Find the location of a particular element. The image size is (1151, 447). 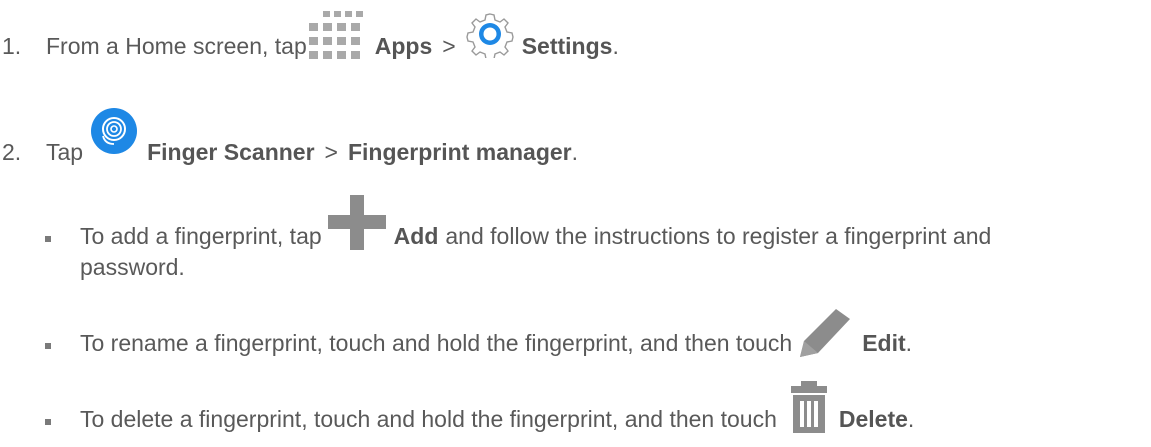

add-label: Add is located at coordinates (416, 236).